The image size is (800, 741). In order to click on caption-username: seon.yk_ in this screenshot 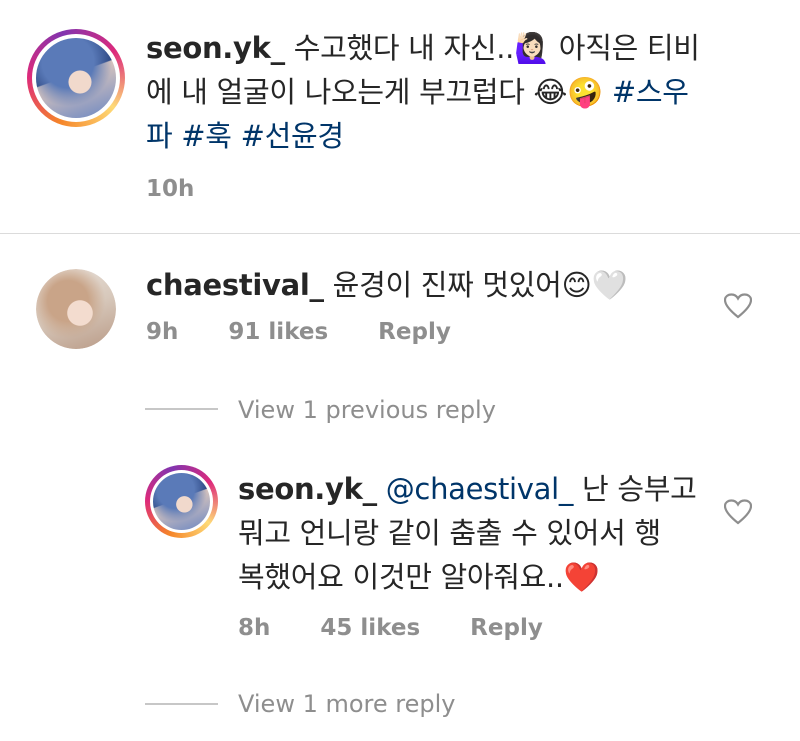, I will do `click(215, 48)`.